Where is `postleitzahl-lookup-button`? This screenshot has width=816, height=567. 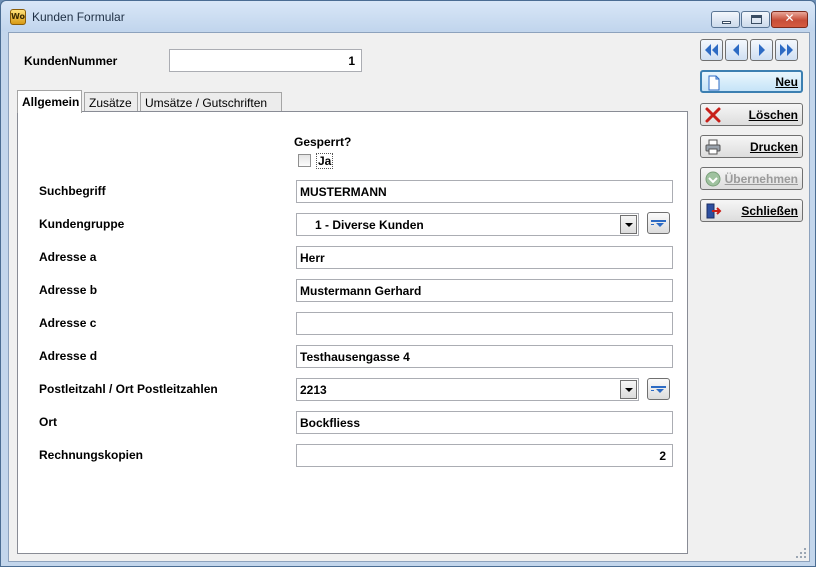 postleitzahl-lookup-button is located at coordinates (658, 389).